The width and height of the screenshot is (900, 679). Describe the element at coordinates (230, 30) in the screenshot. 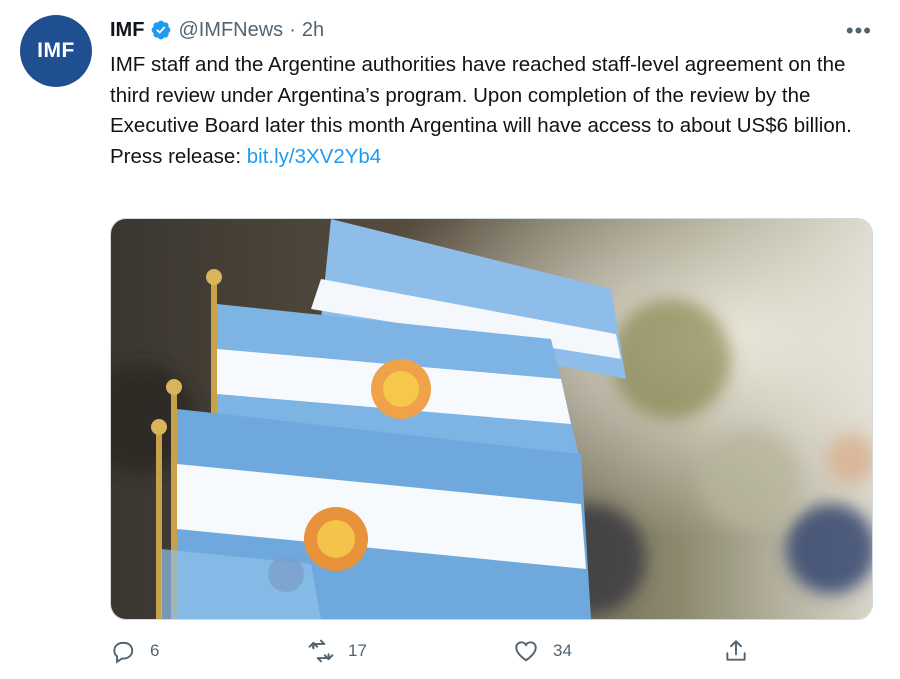

I see `user-handle: @IMFNews` at that location.